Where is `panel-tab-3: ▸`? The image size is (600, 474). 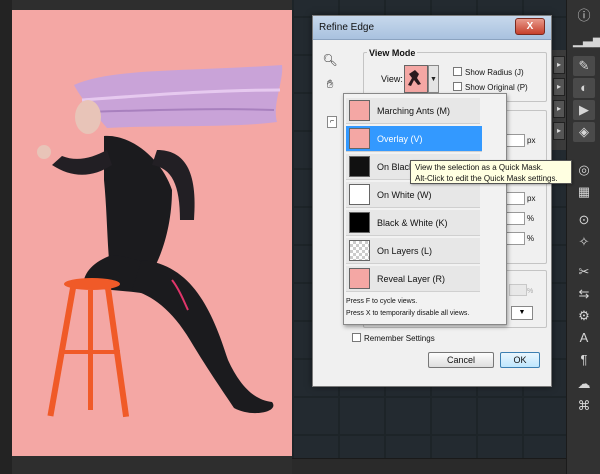 panel-tab-3: ▸ is located at coordinates (559, 109).